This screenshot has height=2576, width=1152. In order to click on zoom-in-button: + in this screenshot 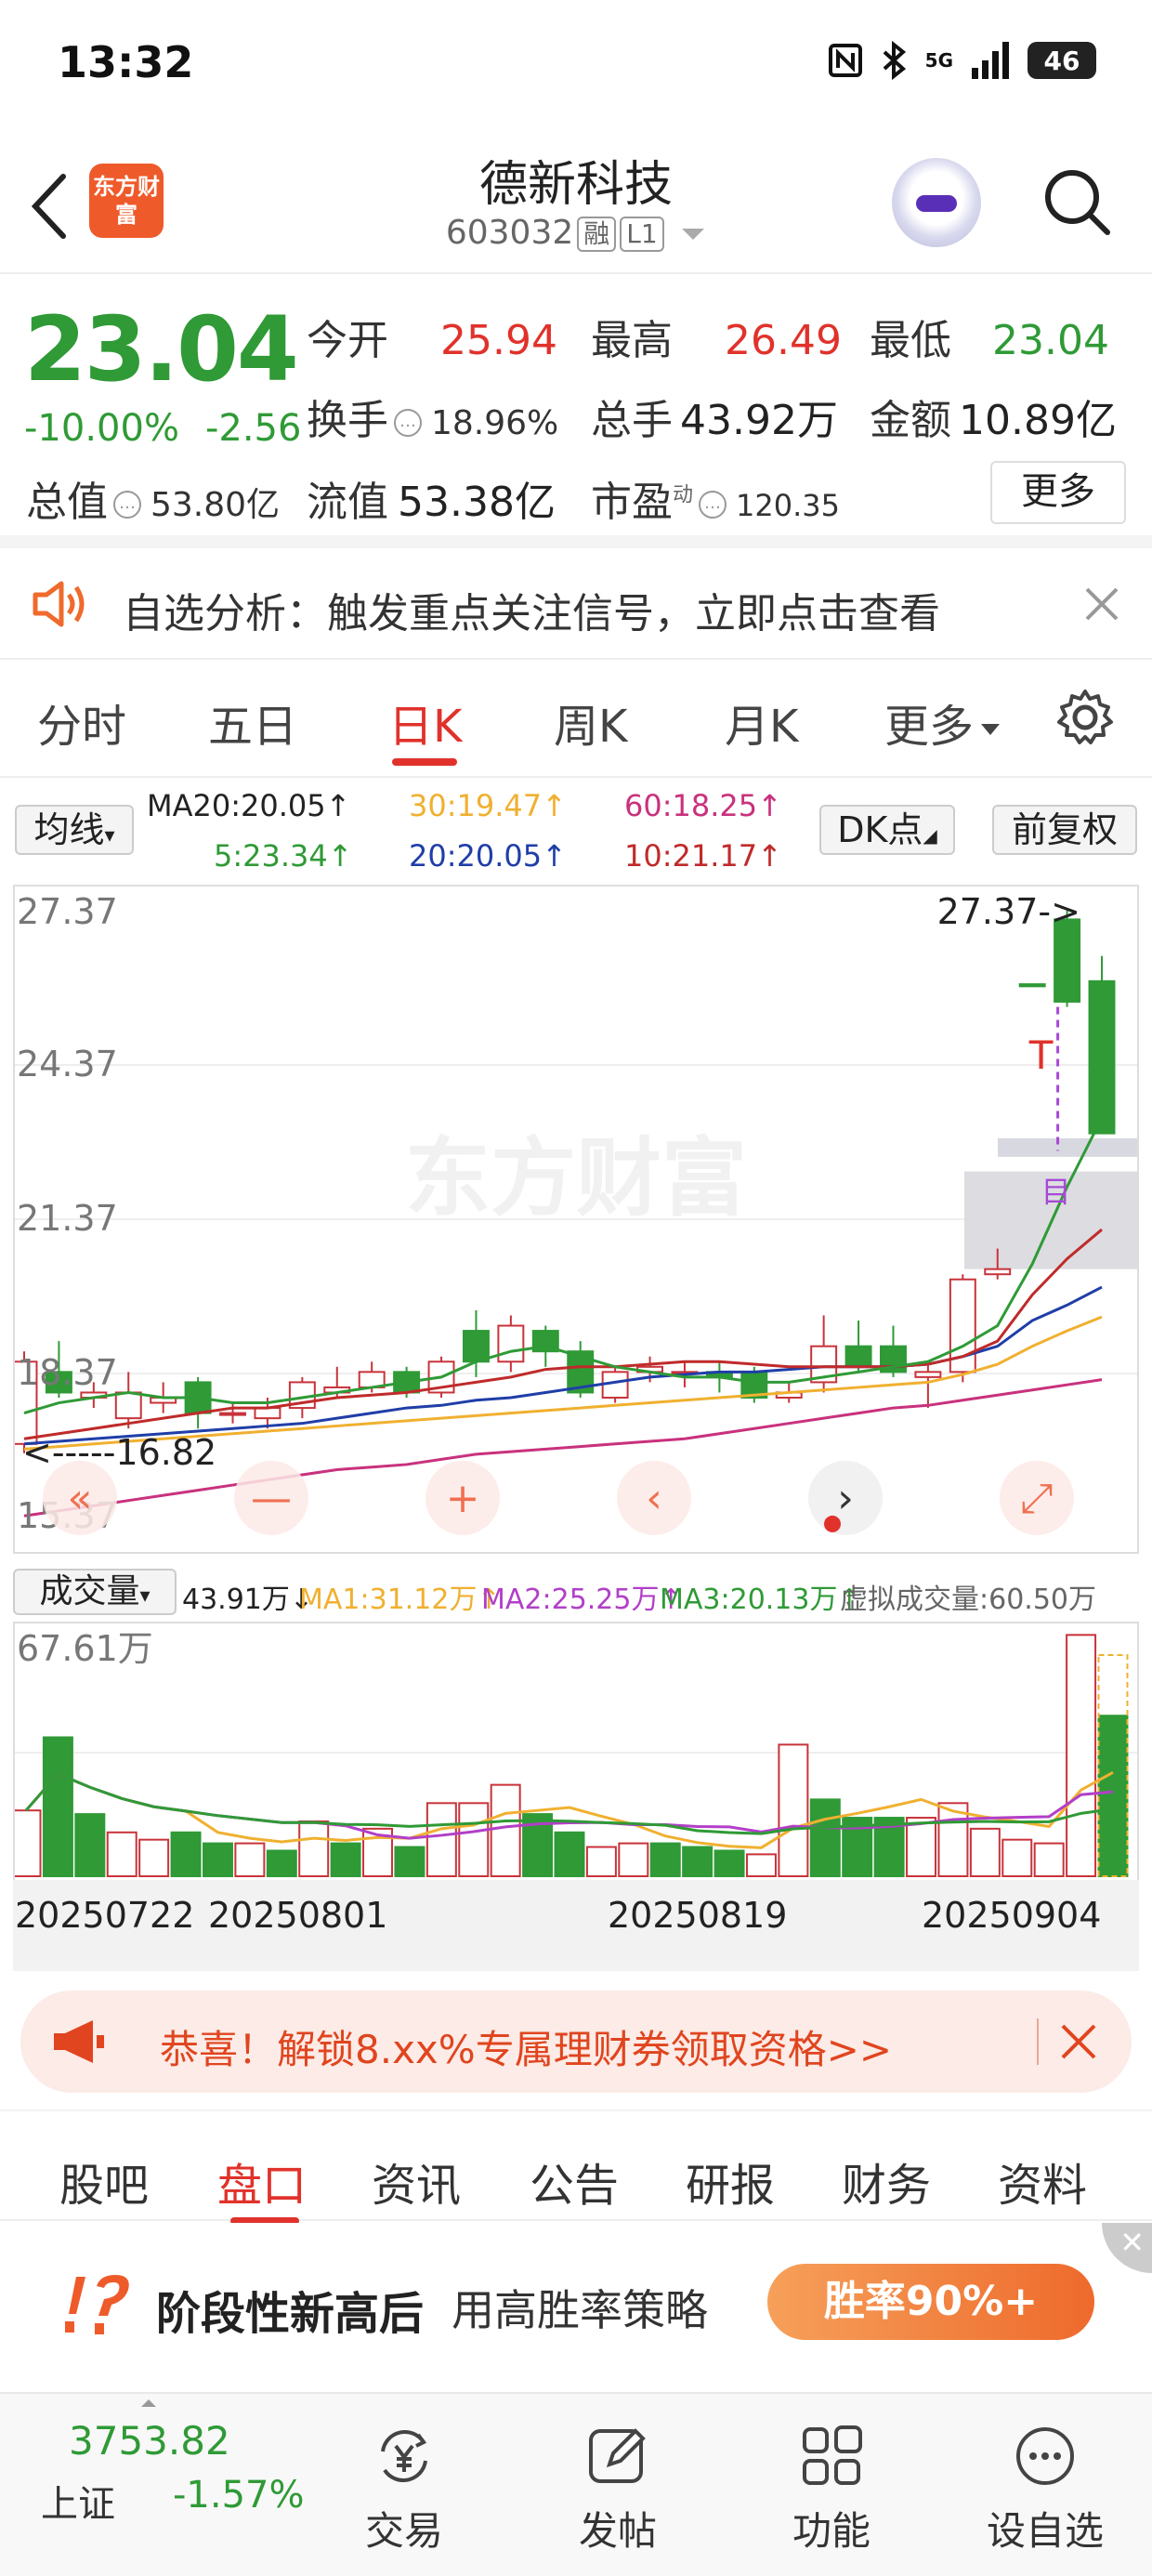, I will do `click(462, 1497)`.